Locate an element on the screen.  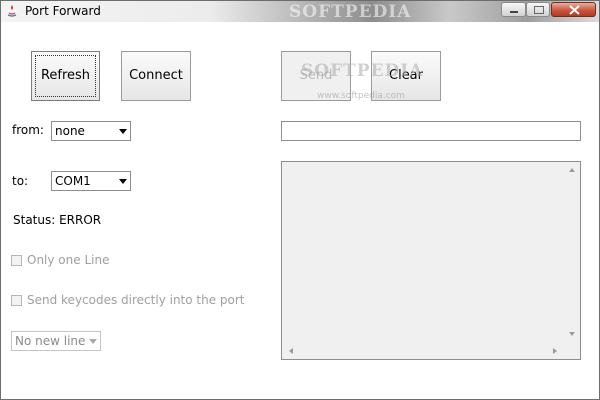
message-input is located at coordinates (431, 131).